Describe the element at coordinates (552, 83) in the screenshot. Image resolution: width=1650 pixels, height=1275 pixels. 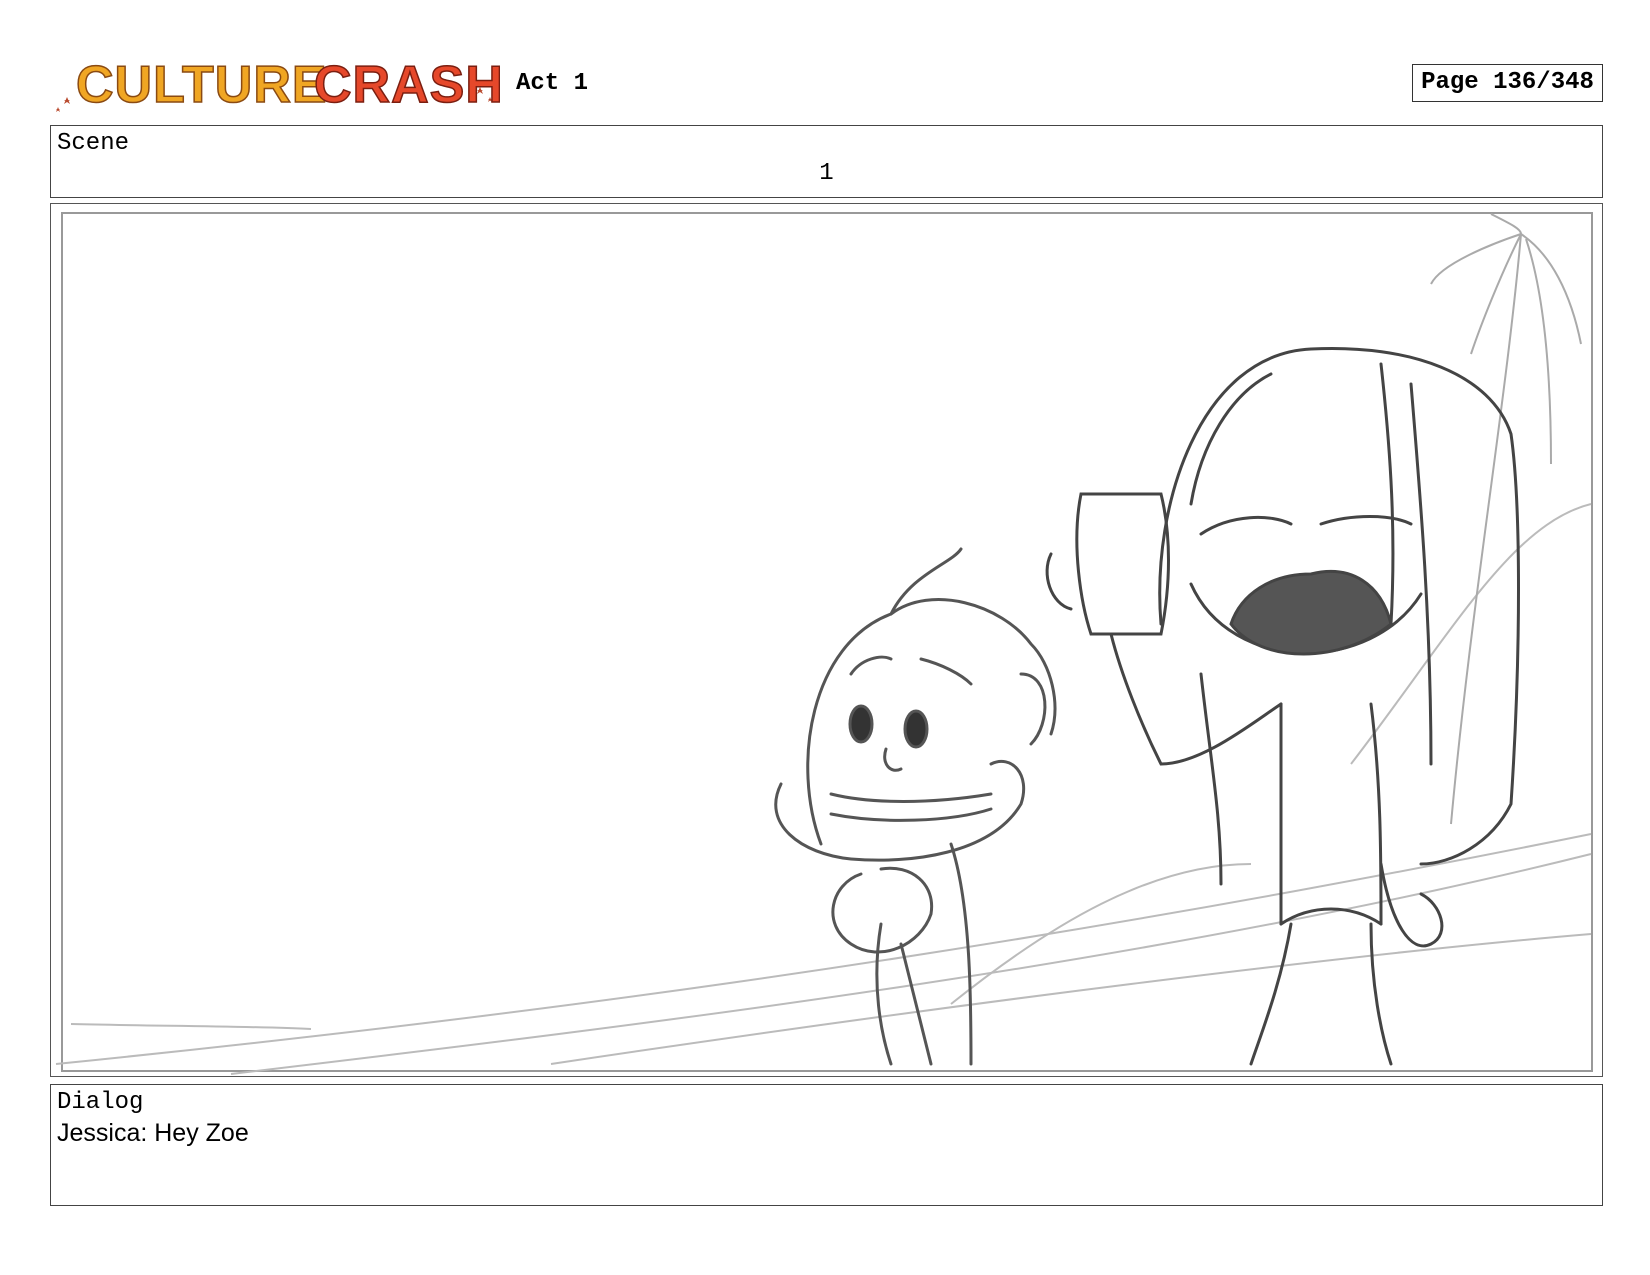
I see `act-label: Act 1` at that location.